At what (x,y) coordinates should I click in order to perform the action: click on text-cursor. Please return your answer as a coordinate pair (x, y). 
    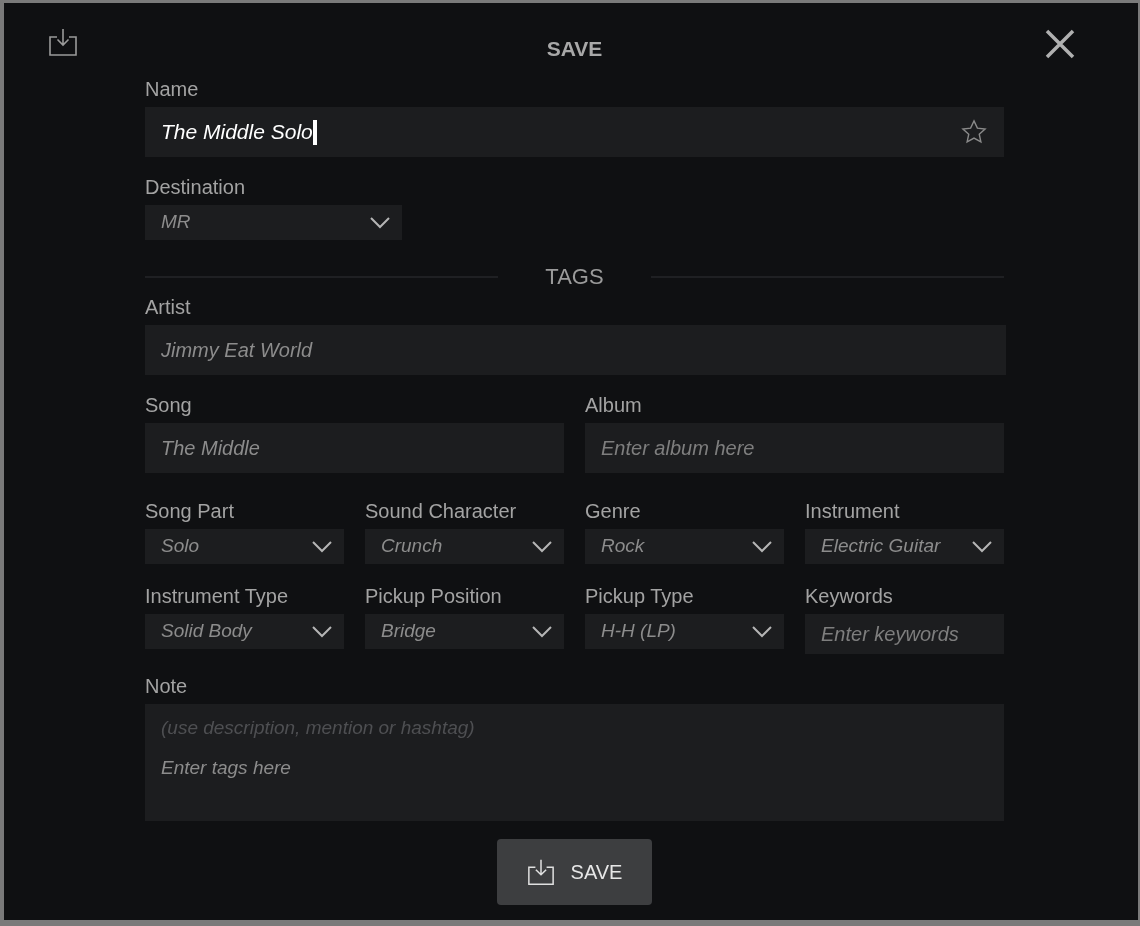
    Looking at the image, I should click on (314, 132).